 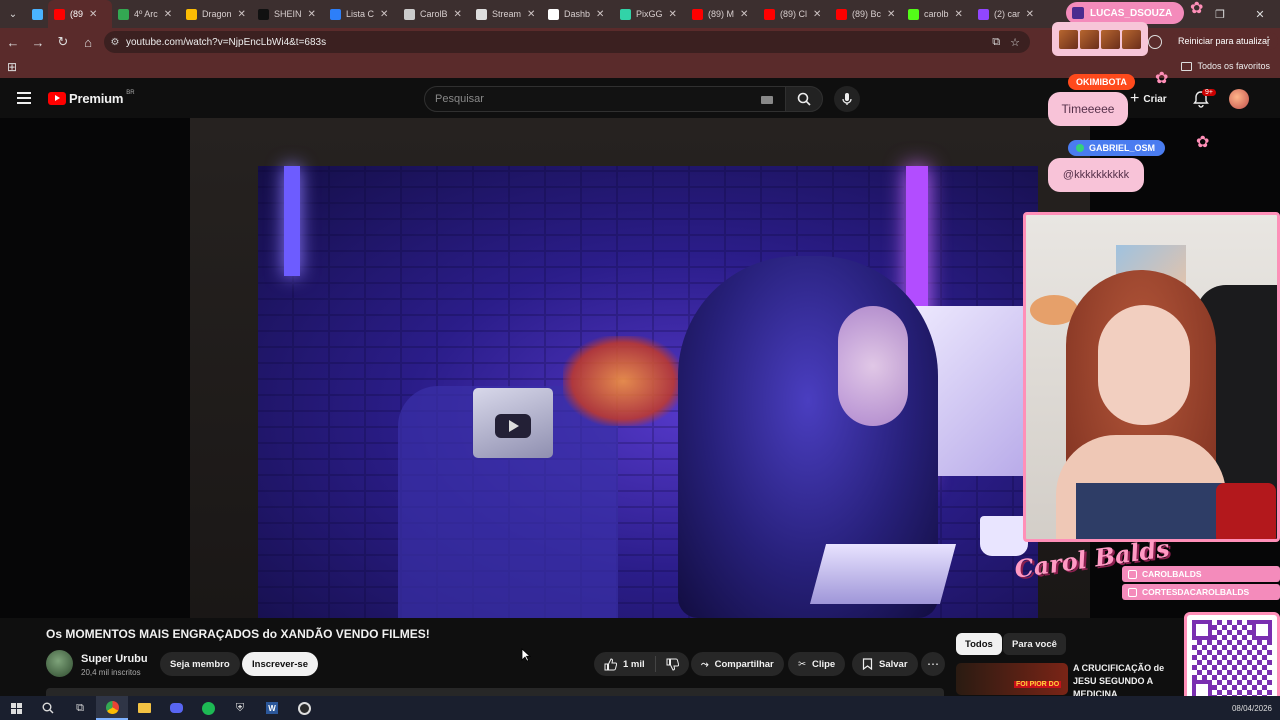 What do you see at coordinates (88, 42) in the screenshot?
I see `home-icon: ⌂` at bounding box center [88, 42].